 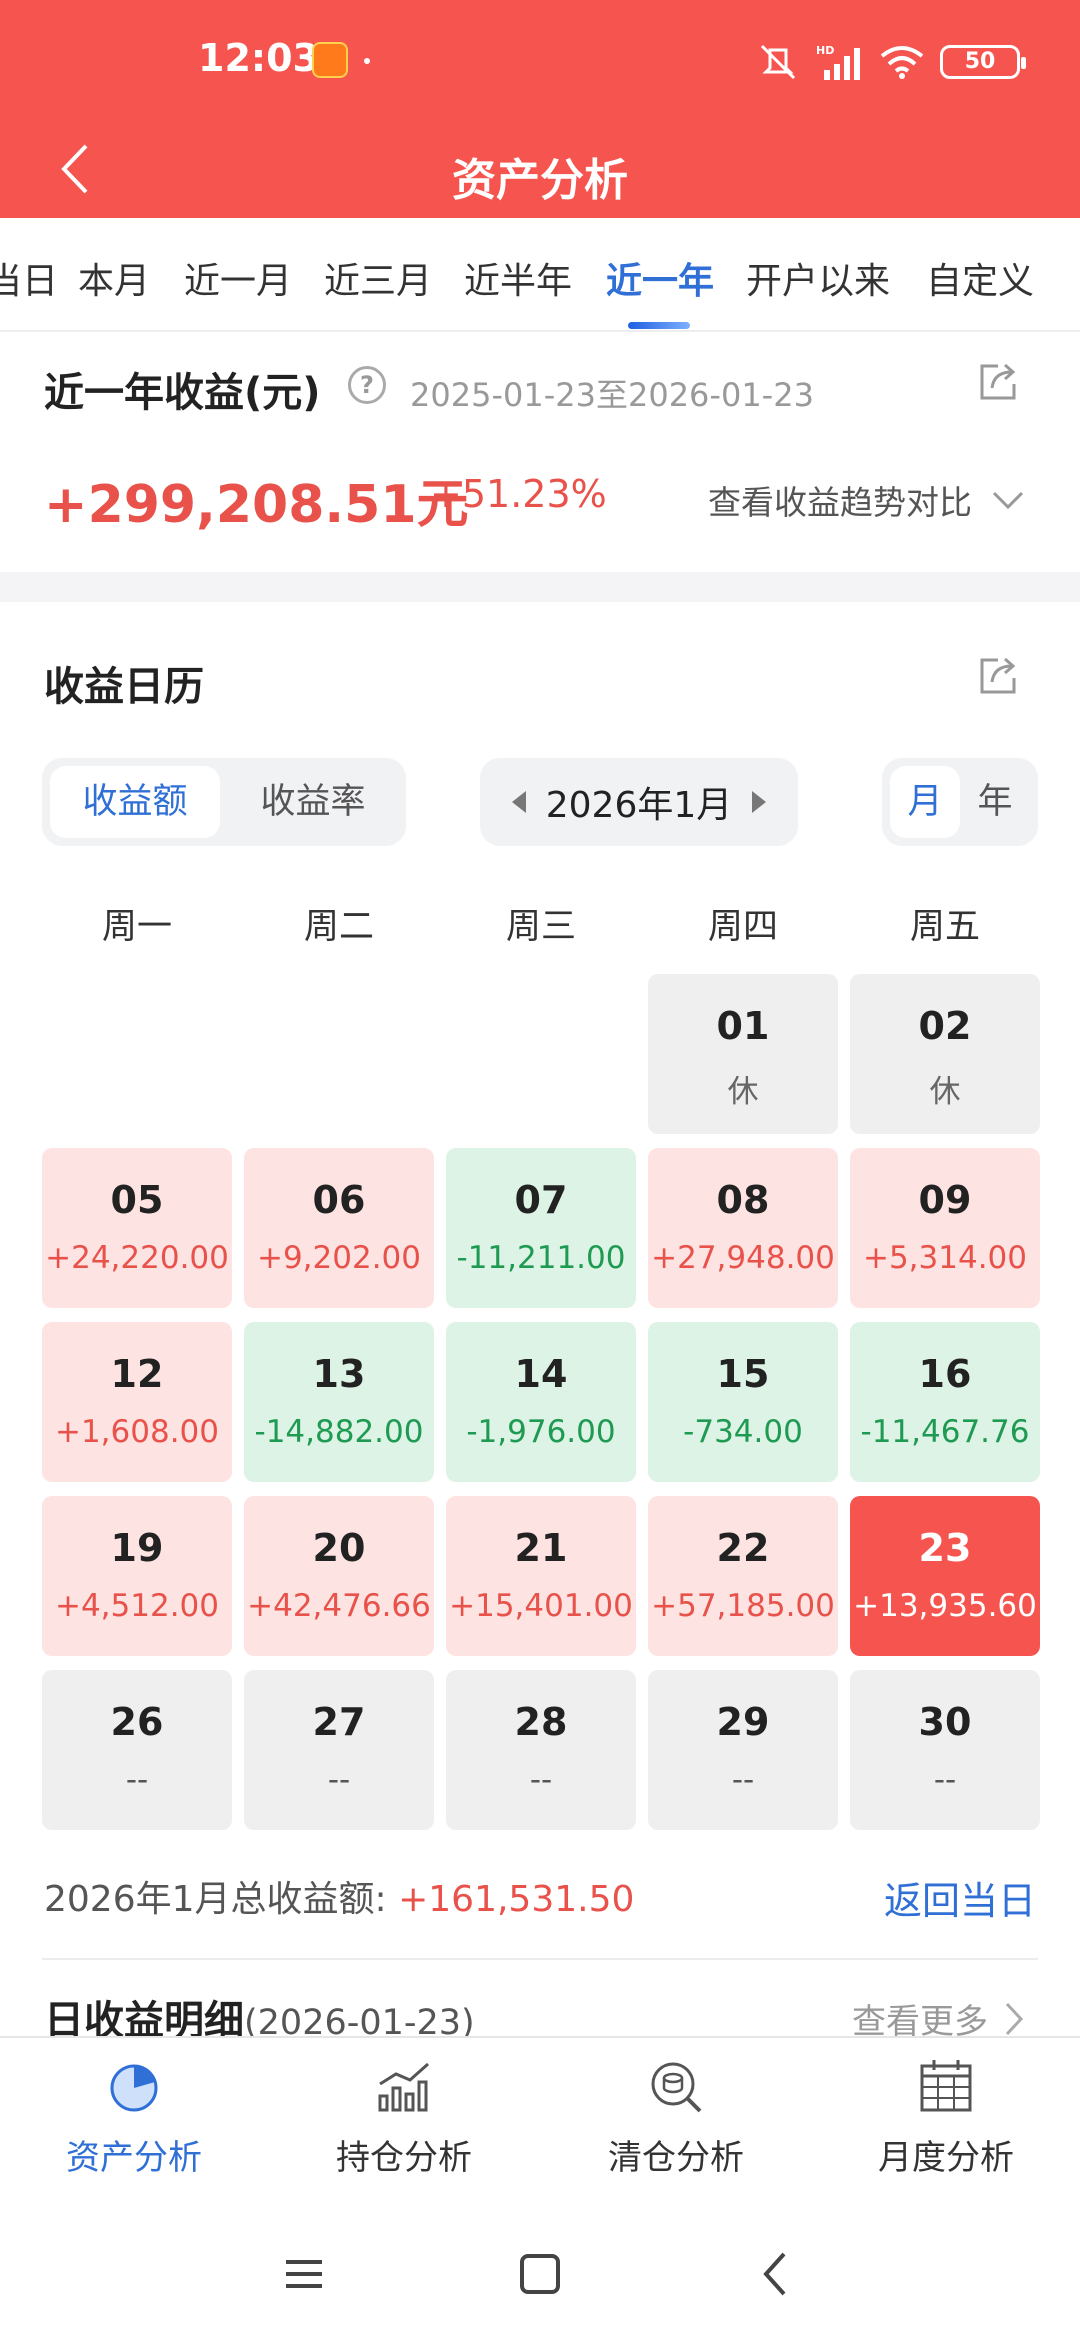 What do you see at coordinates (541, 1576) in the screenshot?
I see `calendar-day-cell: 21 +15,401.00` at bounding box center [541, 1576].